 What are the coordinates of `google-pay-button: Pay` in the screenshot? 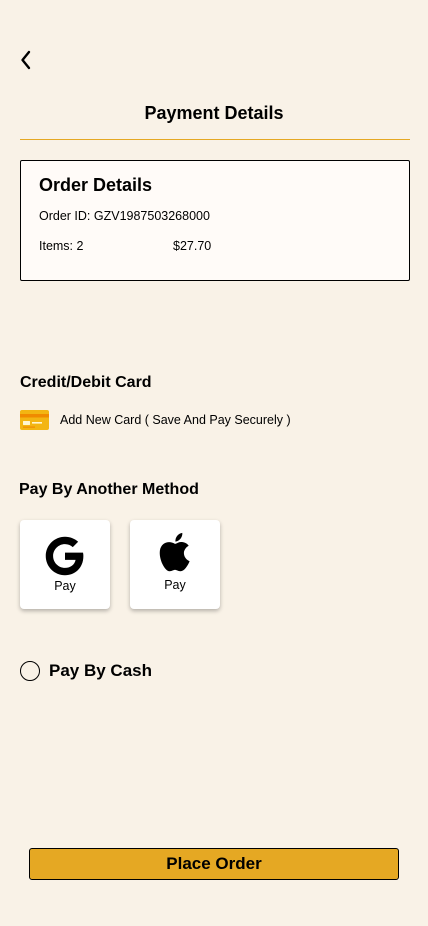 It's located at (65, 564).